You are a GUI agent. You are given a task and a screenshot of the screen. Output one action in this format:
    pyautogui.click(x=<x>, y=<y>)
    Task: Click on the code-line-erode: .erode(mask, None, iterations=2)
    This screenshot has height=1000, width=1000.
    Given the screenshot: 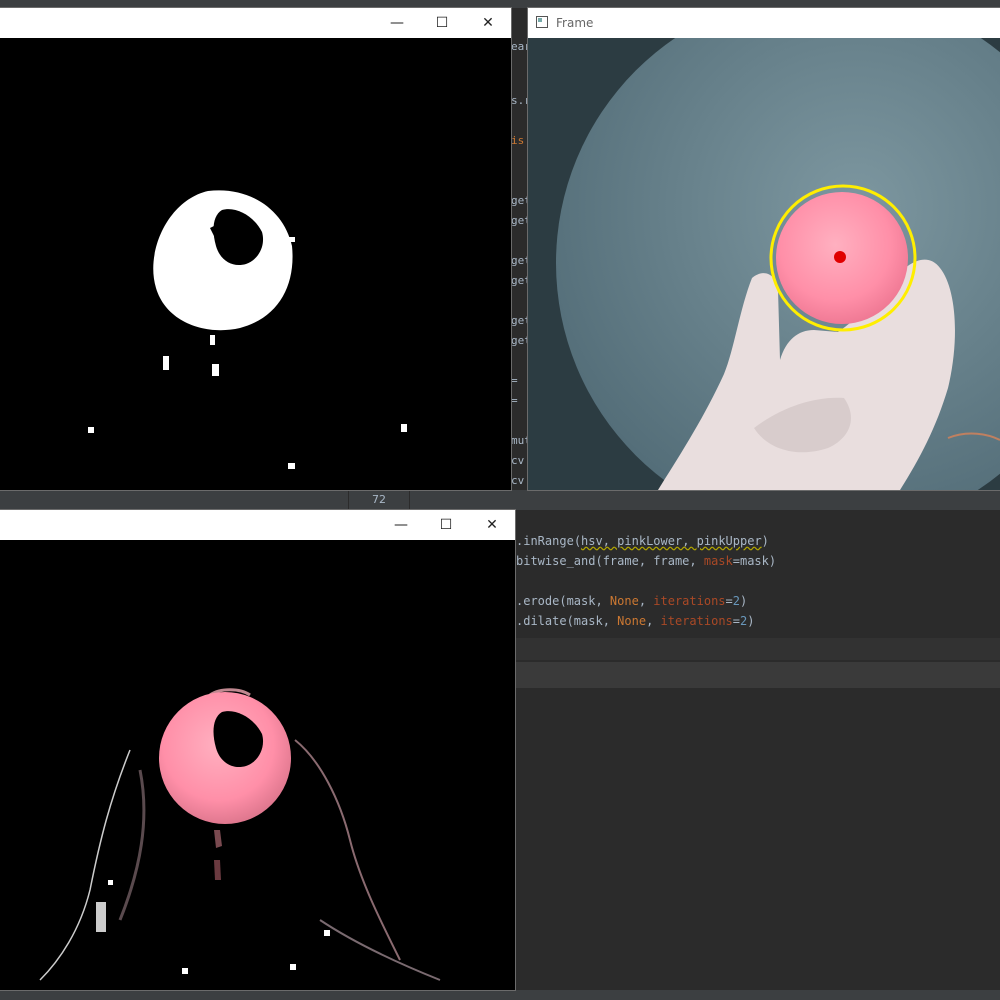 What is the action you would take?
    pyautogui.click(x=631, y=601)
    